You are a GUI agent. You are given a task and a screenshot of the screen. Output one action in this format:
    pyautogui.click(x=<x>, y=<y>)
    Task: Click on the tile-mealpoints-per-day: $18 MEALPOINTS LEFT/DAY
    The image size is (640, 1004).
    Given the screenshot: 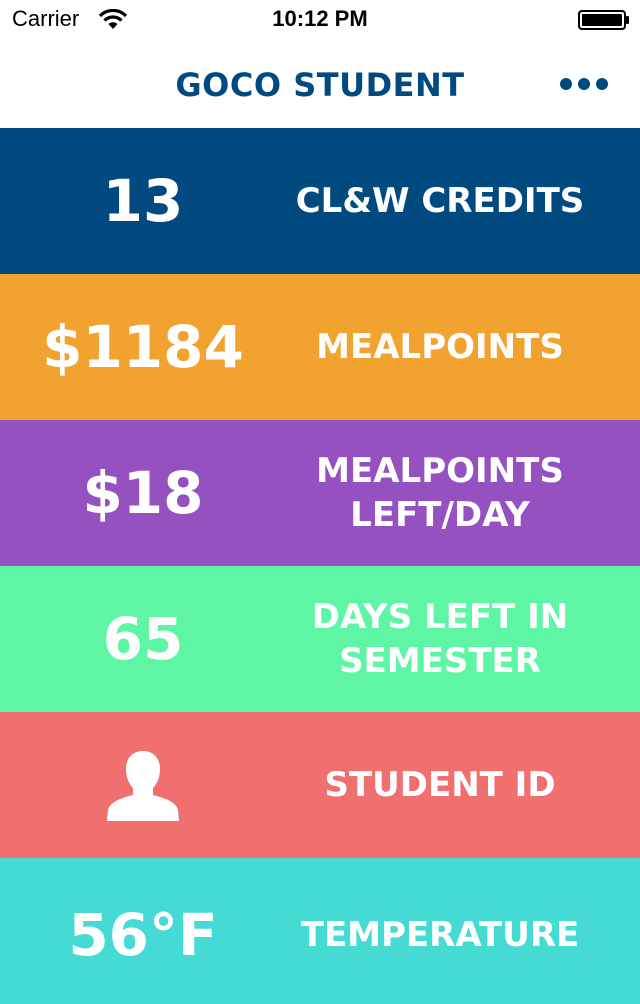 What is the action you would take?
    pyautogui.click(x=320, y=493)
    